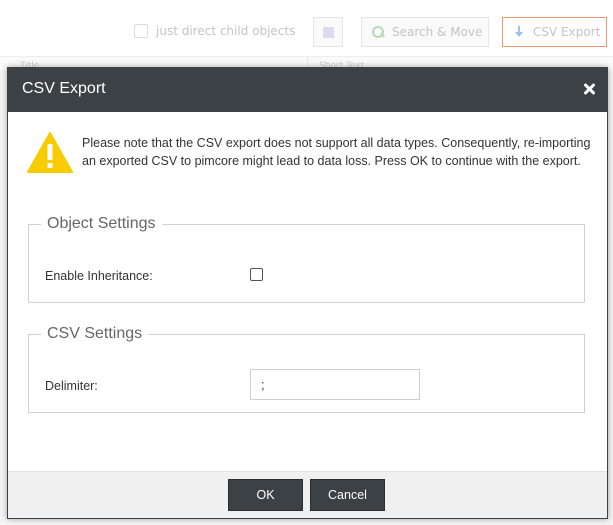 The image size is (613, 525). I want to click on batch-edit-button, so click(328, 32).